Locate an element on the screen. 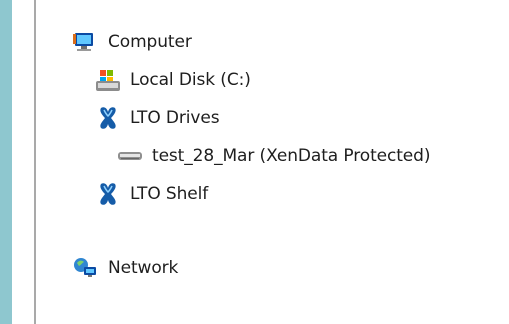 This screenshot has width=509, height=324. tree-item-network: Network is located at coordinates (125, 268).